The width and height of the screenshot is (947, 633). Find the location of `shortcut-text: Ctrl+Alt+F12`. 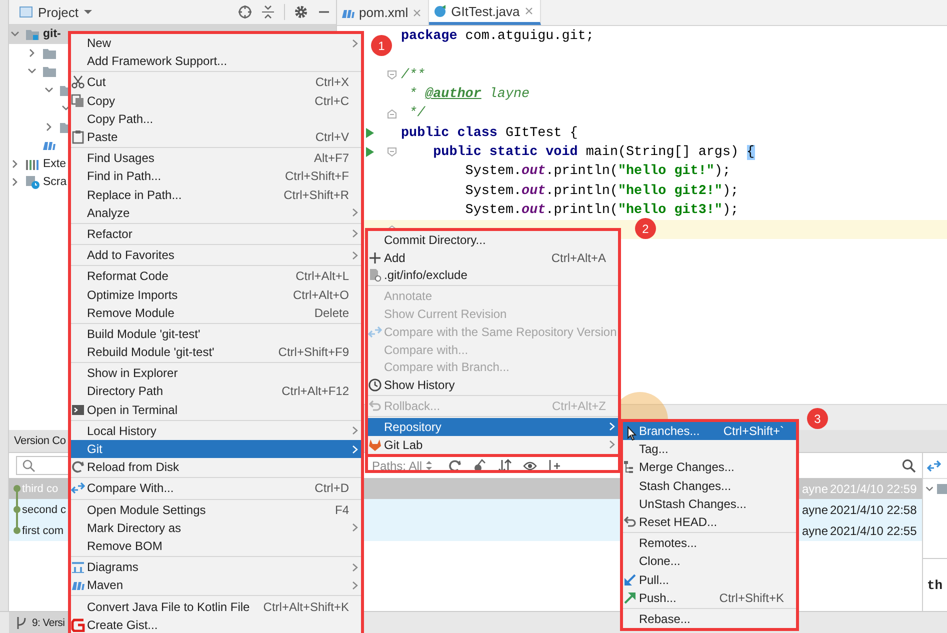

shortcut-text: Ctrl+Alt+F12 is located at coordinates (314, 391).